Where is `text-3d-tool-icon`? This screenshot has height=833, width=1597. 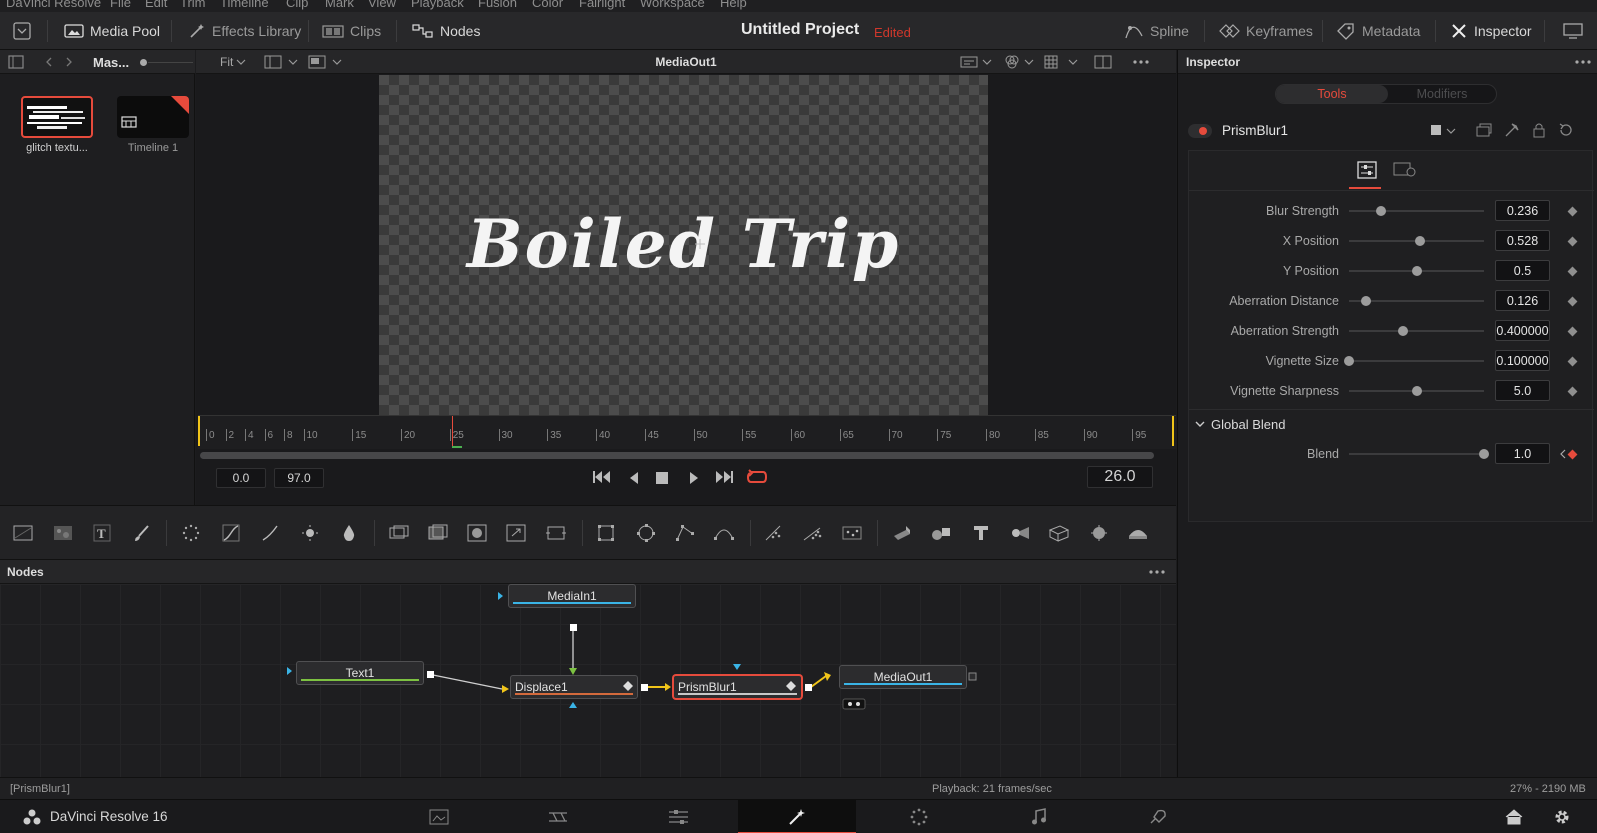 text-3d-tool-icon is located at coordinates (981, 533).